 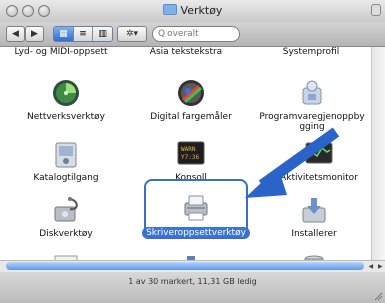 I want to click on gear-icon: ✲▾, so click(x=132, y=34).